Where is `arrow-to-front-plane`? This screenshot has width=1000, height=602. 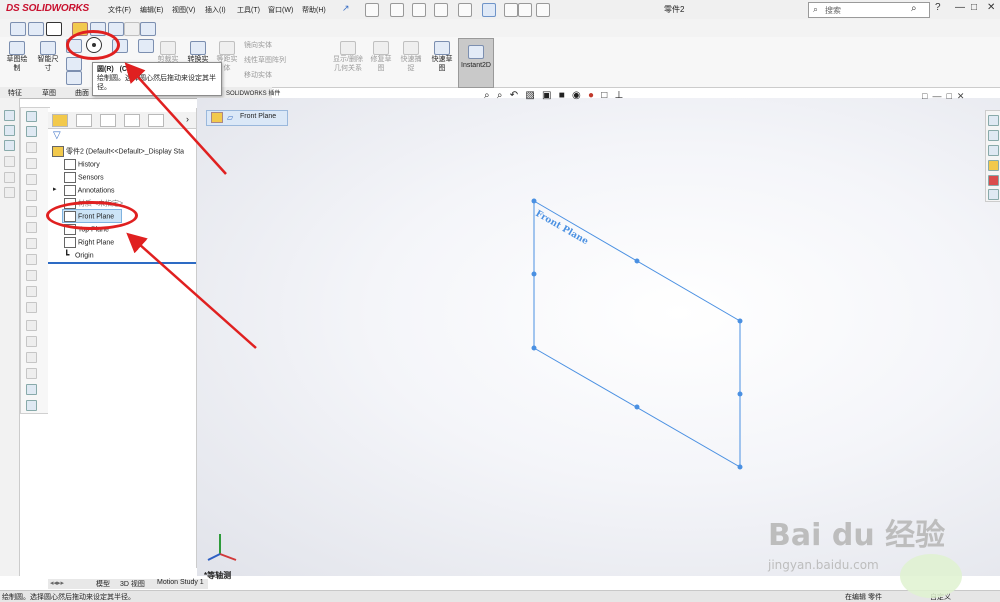 arrow-to-front-plane is located at coordinates (191, 290).